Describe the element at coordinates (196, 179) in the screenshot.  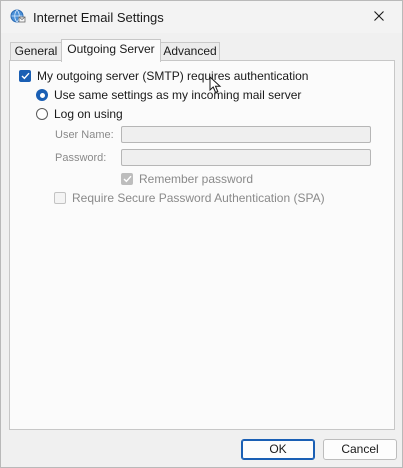
I see `remember-password-label: Remember password` at that location.